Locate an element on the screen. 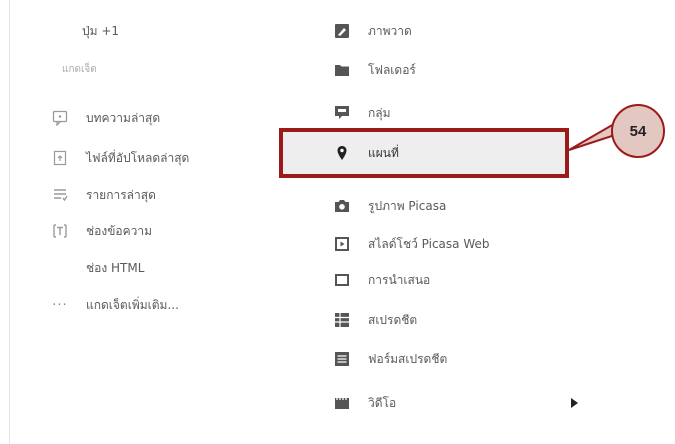  callout-number-badge: 54 is located at coordinates (638, 131).